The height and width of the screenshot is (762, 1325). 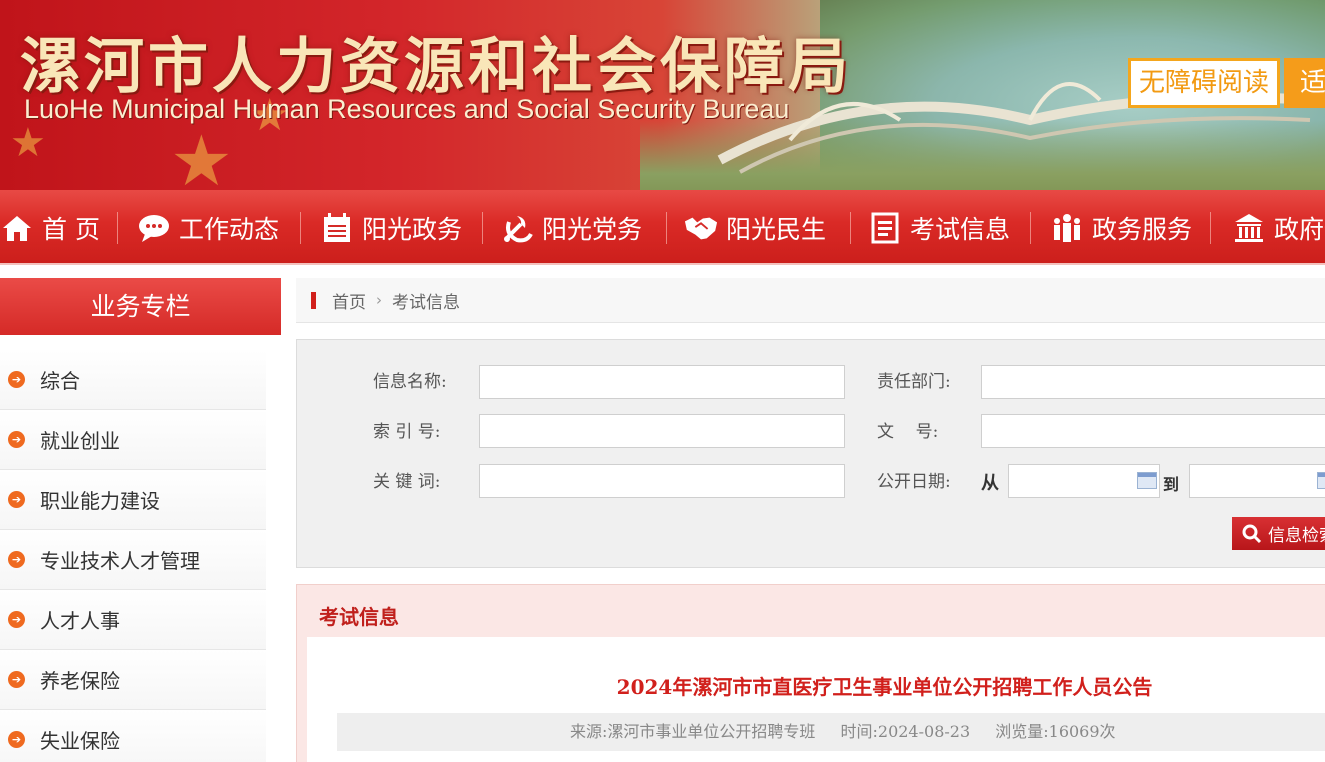 I want to click on breadcrumb-home-link: 首页, so click(x=349, y=300).